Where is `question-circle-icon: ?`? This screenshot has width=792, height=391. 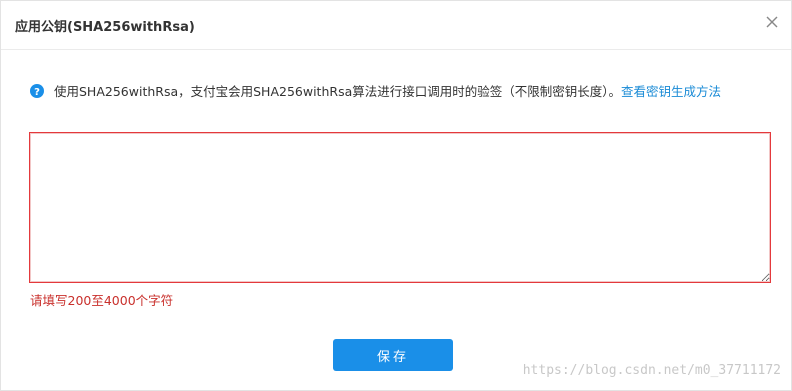
question-circle-icon: ? is located at coordinates (37, 90).